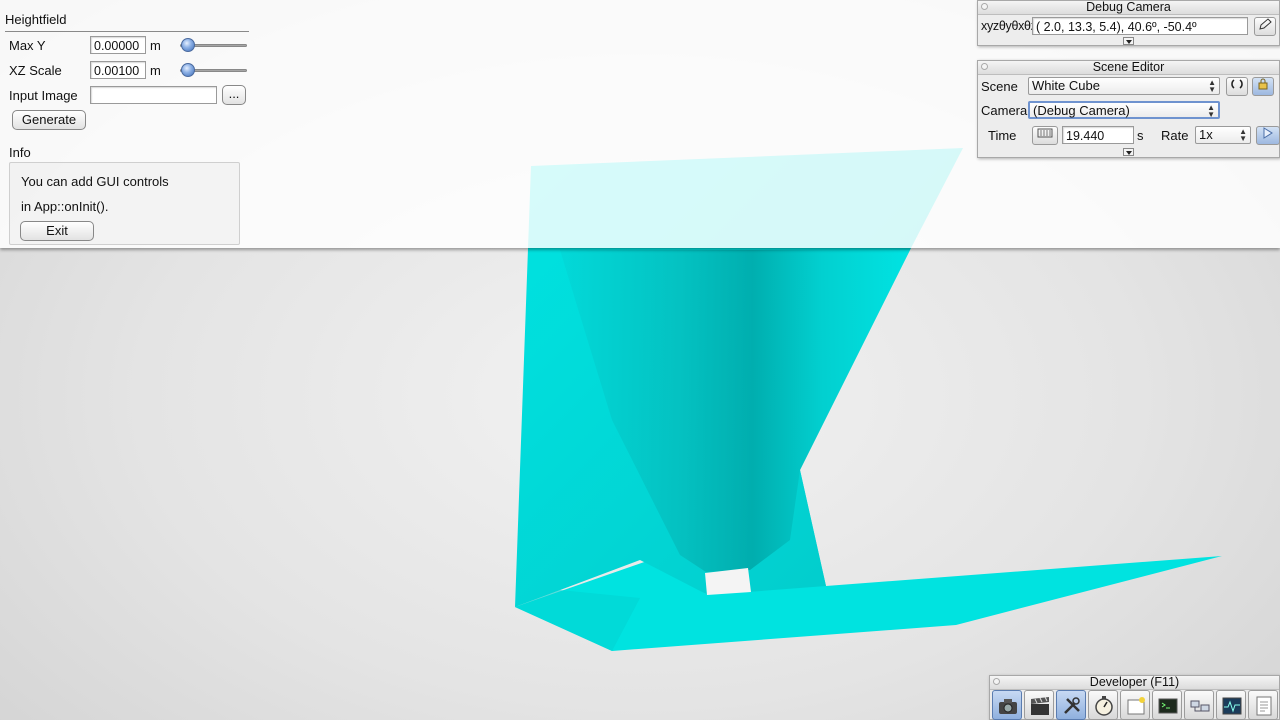 This screenshot has height=720, width=1280. What do you see at coordinates (153, 95) in the screenshot?
I see `input-image-field` at bounding box center [153, 95].